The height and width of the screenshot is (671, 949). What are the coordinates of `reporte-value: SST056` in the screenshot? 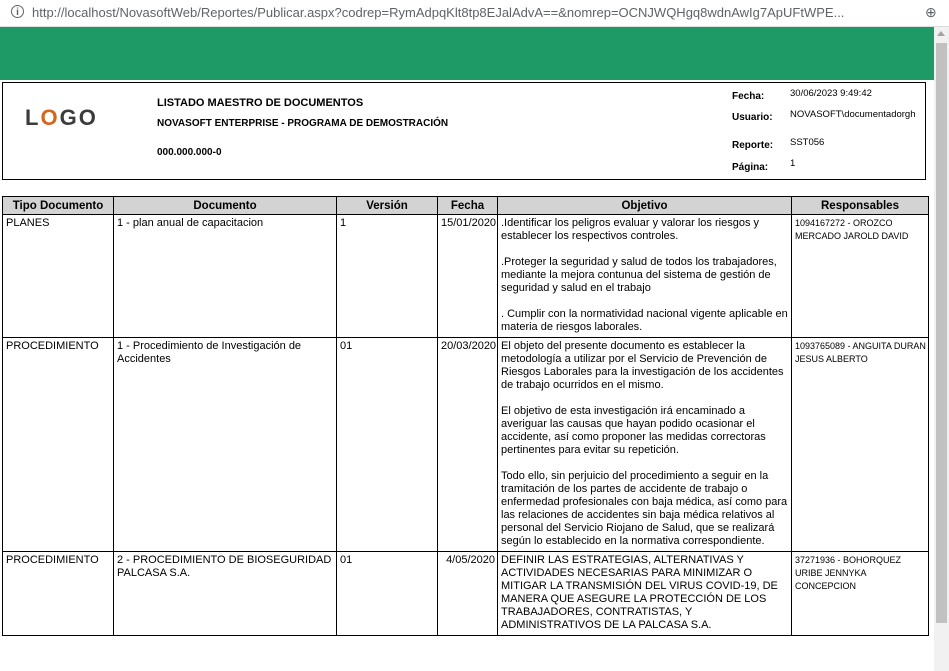 It's located at (807, 142).